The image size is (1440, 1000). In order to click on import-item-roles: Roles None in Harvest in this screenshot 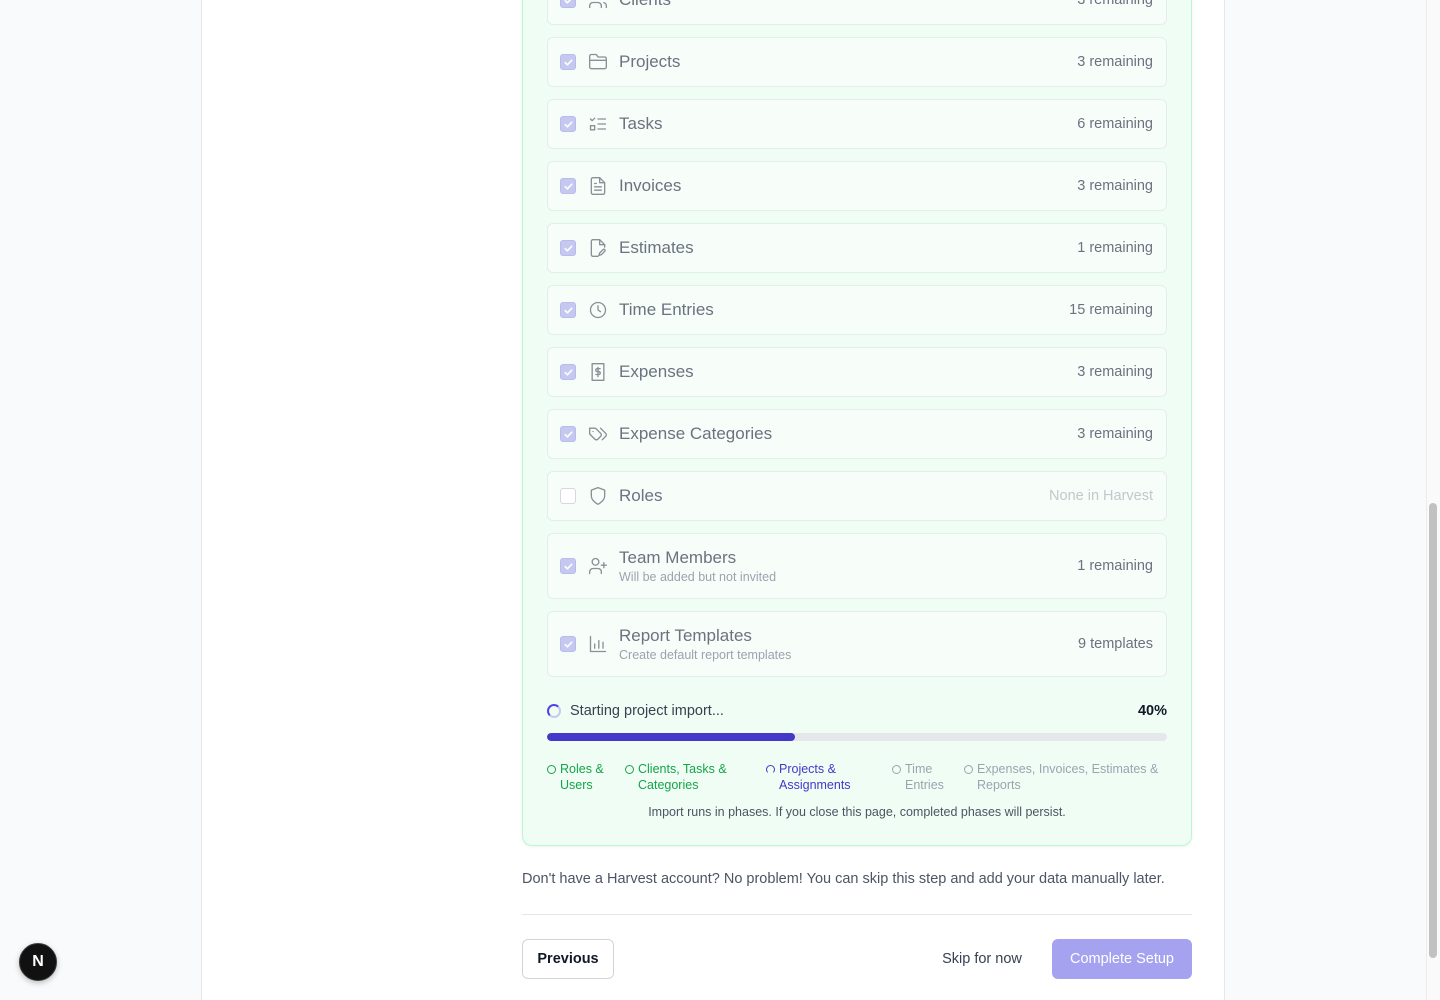, I will do `click(857, 496)`.